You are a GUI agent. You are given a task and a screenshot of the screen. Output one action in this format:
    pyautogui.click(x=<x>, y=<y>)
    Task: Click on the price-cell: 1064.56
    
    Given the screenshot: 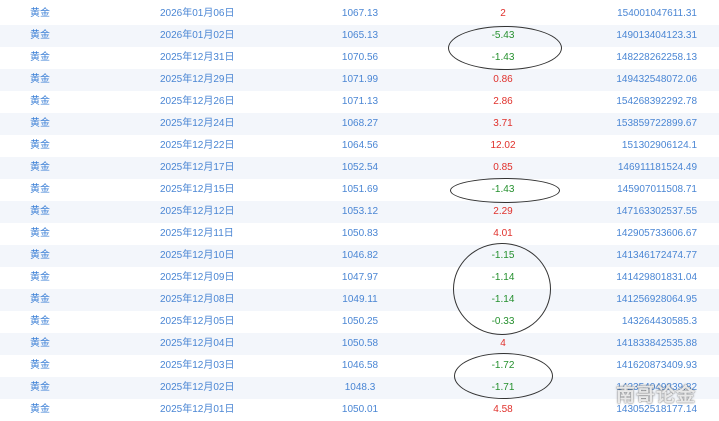 What is the action you would take?
    pyautogui.click(x=360, y=145)
    